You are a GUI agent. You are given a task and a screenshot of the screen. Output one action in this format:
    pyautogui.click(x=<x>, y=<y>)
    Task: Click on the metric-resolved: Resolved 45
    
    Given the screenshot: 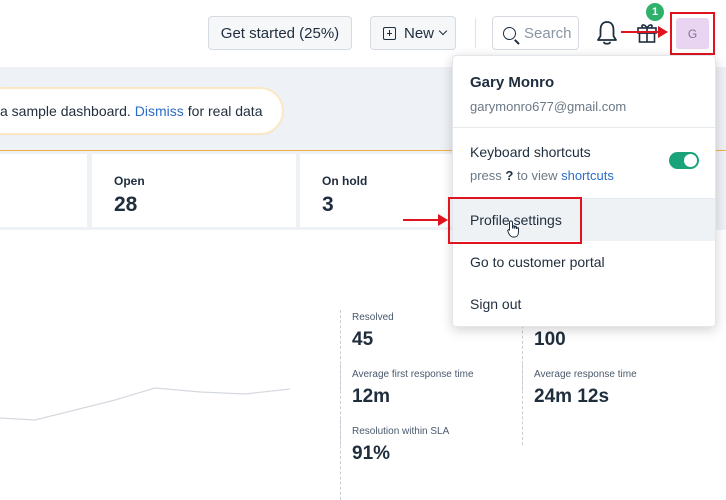 What is the action you would take?
    pyautogui.click(x=373, y=331)
    